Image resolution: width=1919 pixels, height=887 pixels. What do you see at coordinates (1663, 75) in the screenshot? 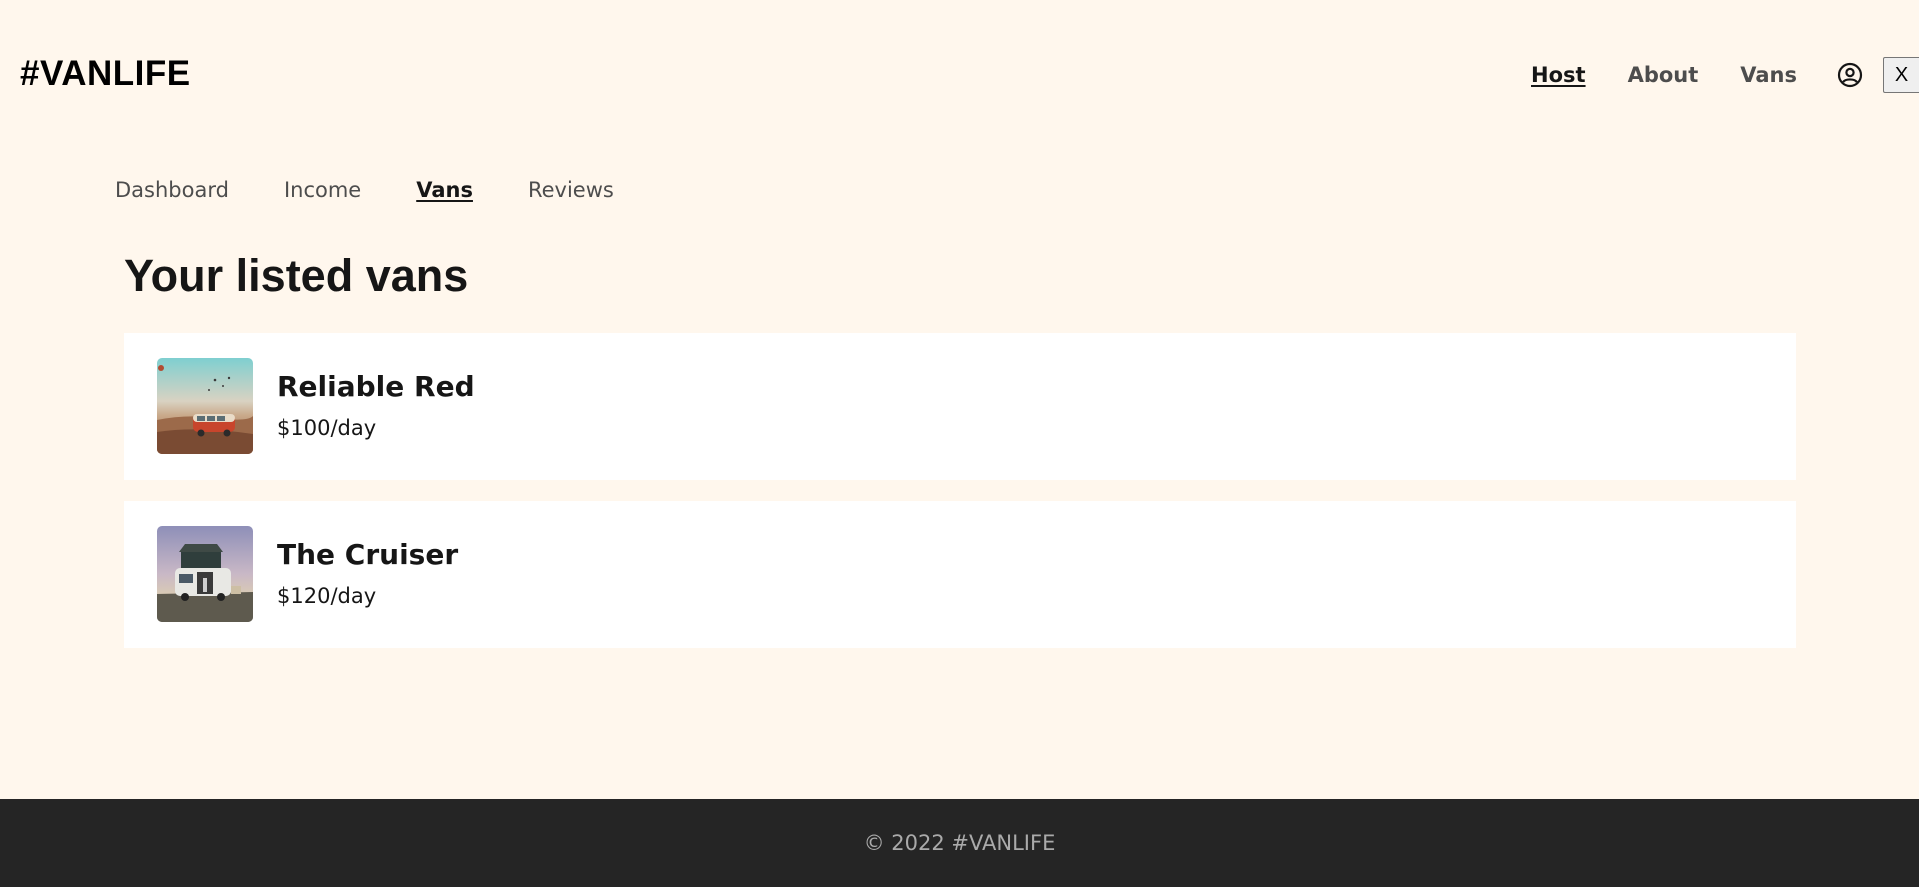
I see `nav-link-about: About` at bounding box center [1663, 75].